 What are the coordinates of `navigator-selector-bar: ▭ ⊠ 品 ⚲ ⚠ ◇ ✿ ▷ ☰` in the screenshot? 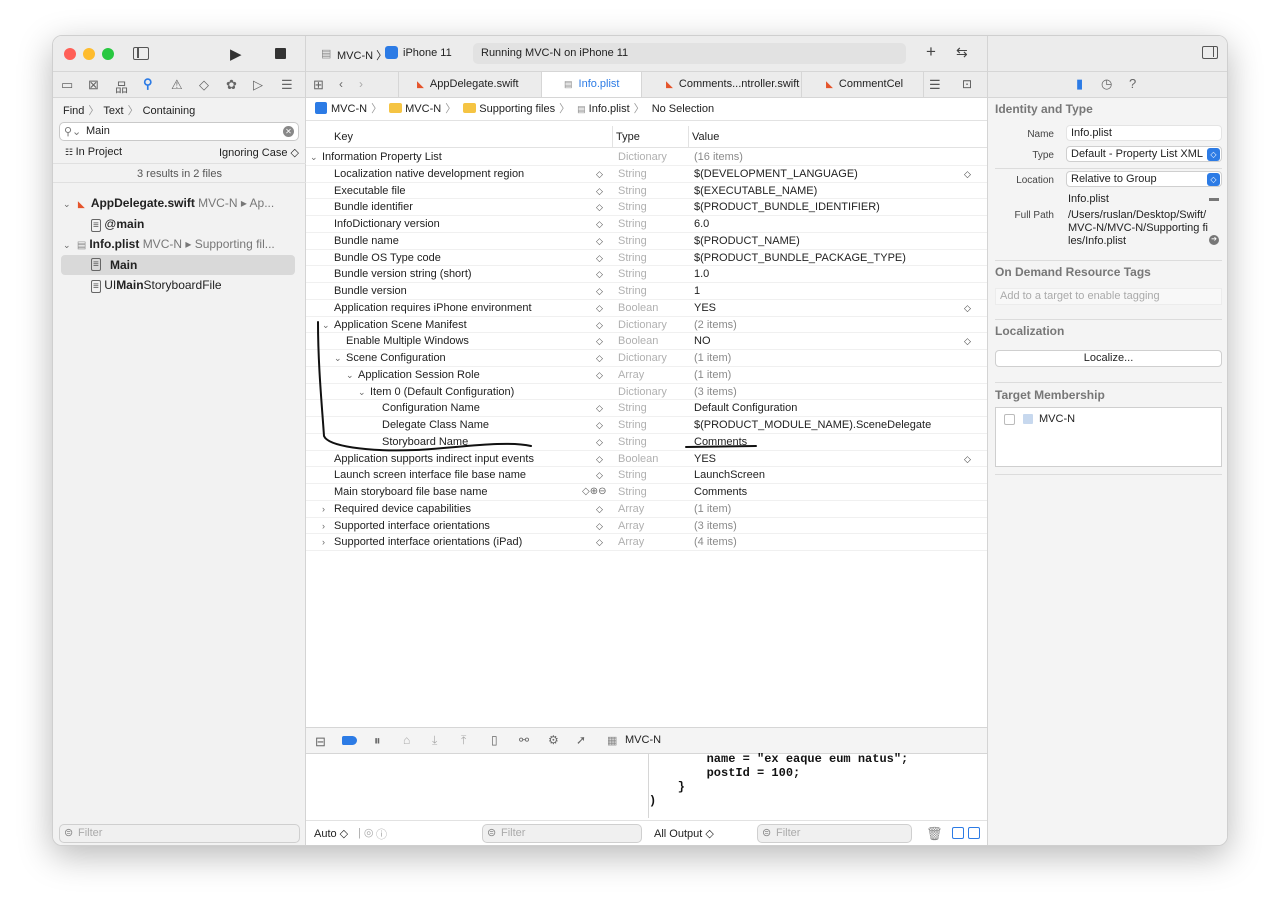 It's located at (179, 85).